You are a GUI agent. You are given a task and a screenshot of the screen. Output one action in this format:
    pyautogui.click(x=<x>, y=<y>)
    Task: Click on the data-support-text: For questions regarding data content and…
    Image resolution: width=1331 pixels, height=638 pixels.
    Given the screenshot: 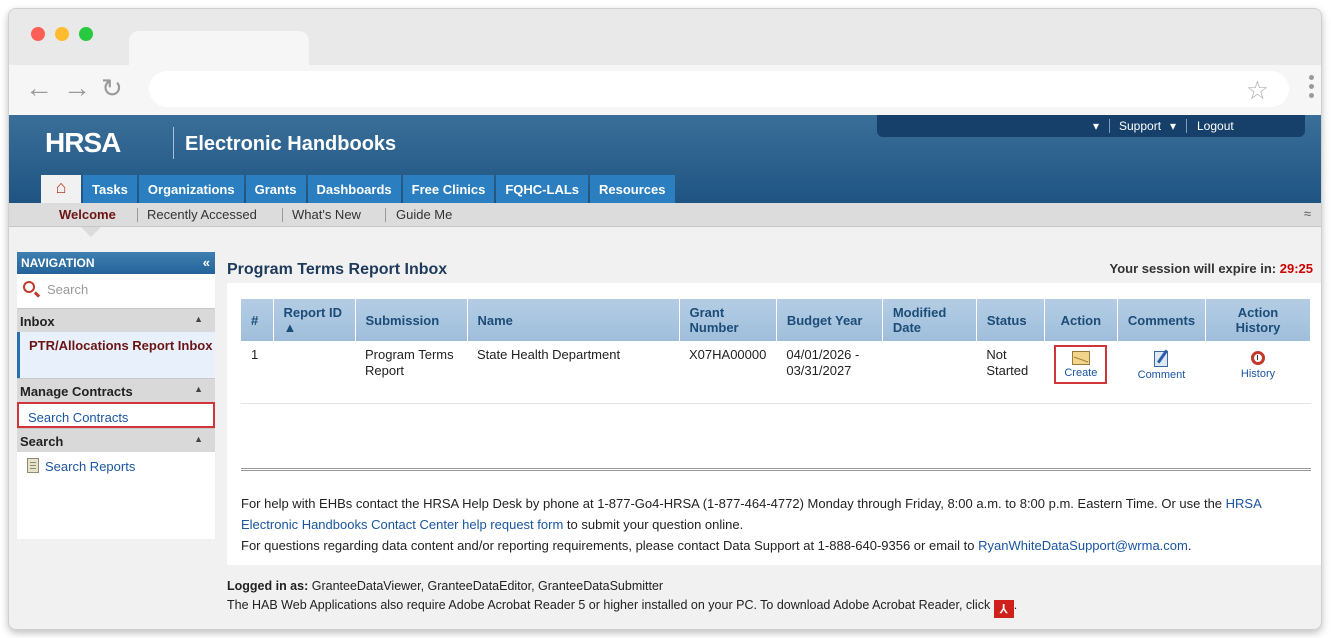 What is the action you would take?
    pyautogui.click(x=608, y=545)
    